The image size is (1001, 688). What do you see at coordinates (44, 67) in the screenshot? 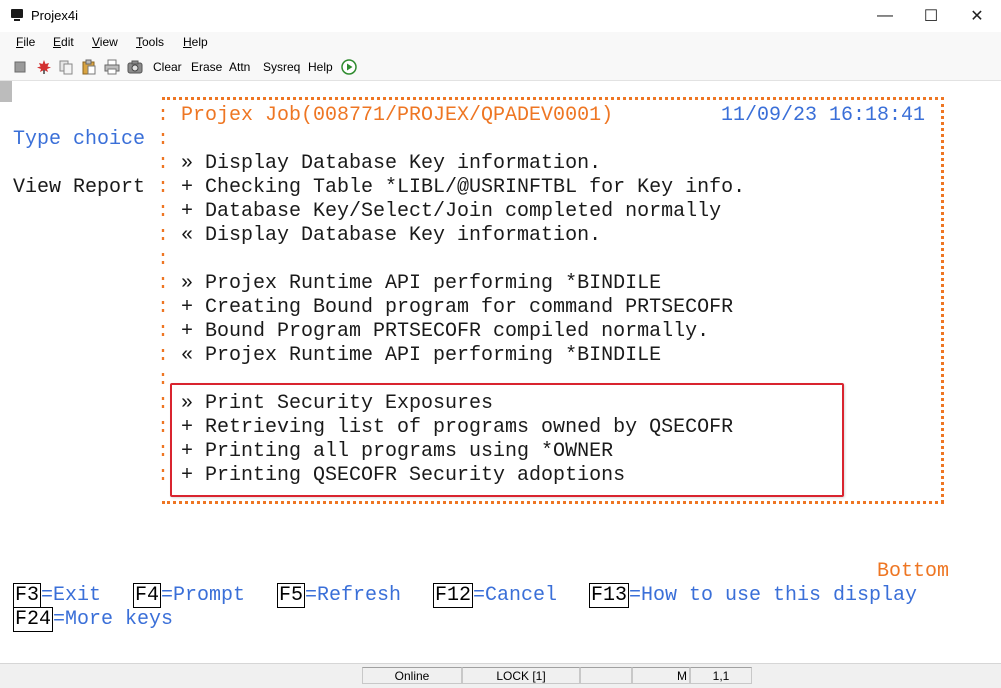
I see `leaf-icon` at bounding box center [44, 67].